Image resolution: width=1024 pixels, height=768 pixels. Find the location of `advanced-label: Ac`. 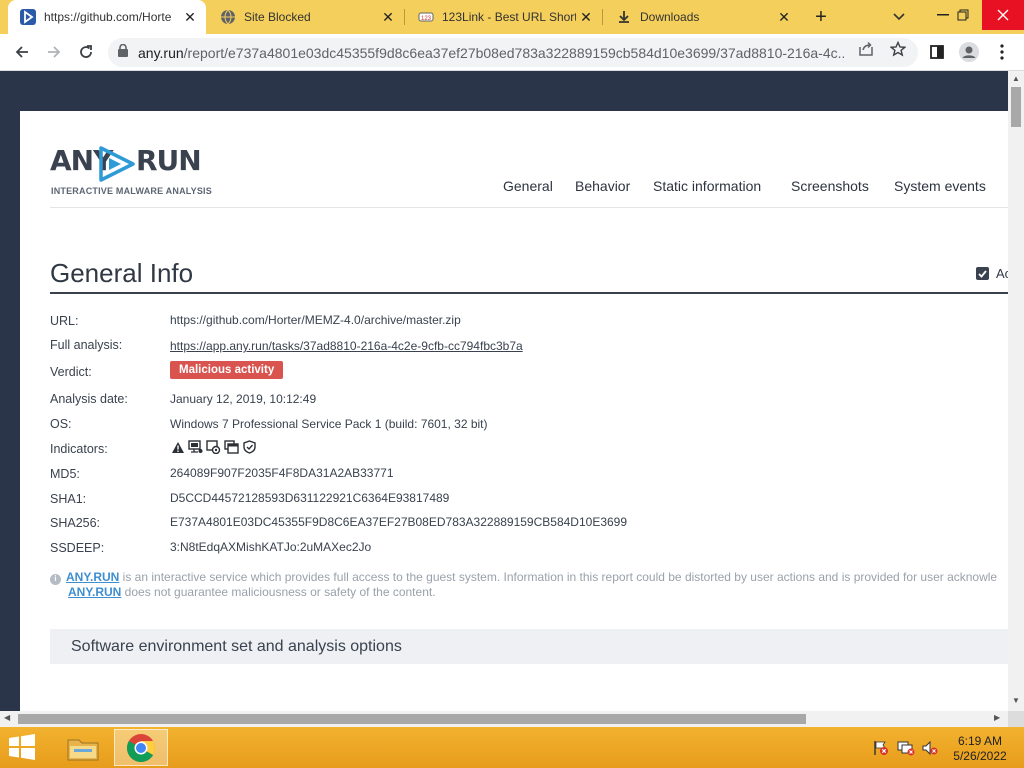

advanced-label: Ac is located at coordinates (1002, 273).